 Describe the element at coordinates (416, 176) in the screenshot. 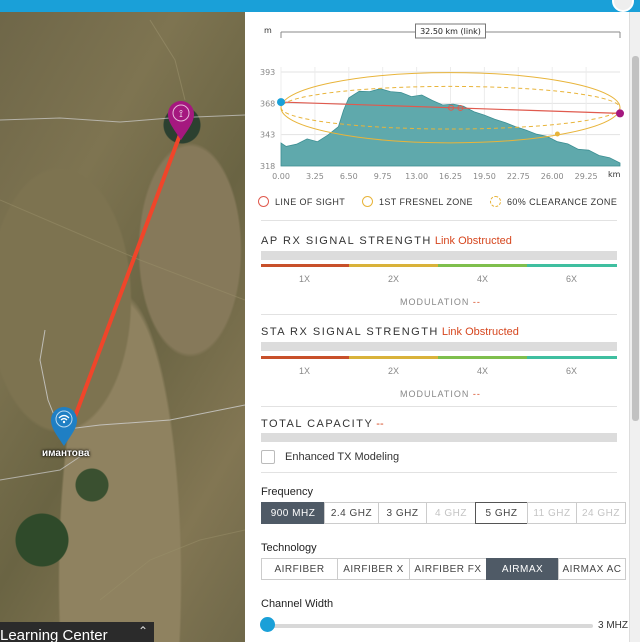

I see `x-tick-label: 13.00` at that location.